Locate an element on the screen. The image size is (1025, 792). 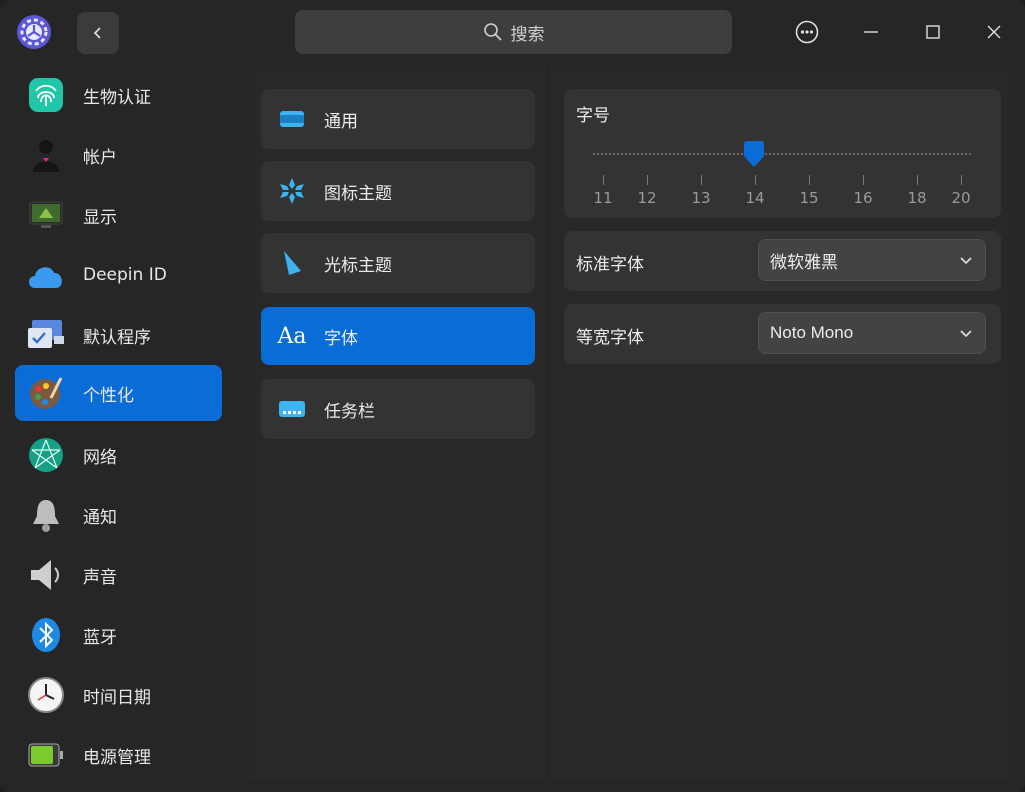
sidebar-item-network: 网络 is located at coordinates (118, 455).